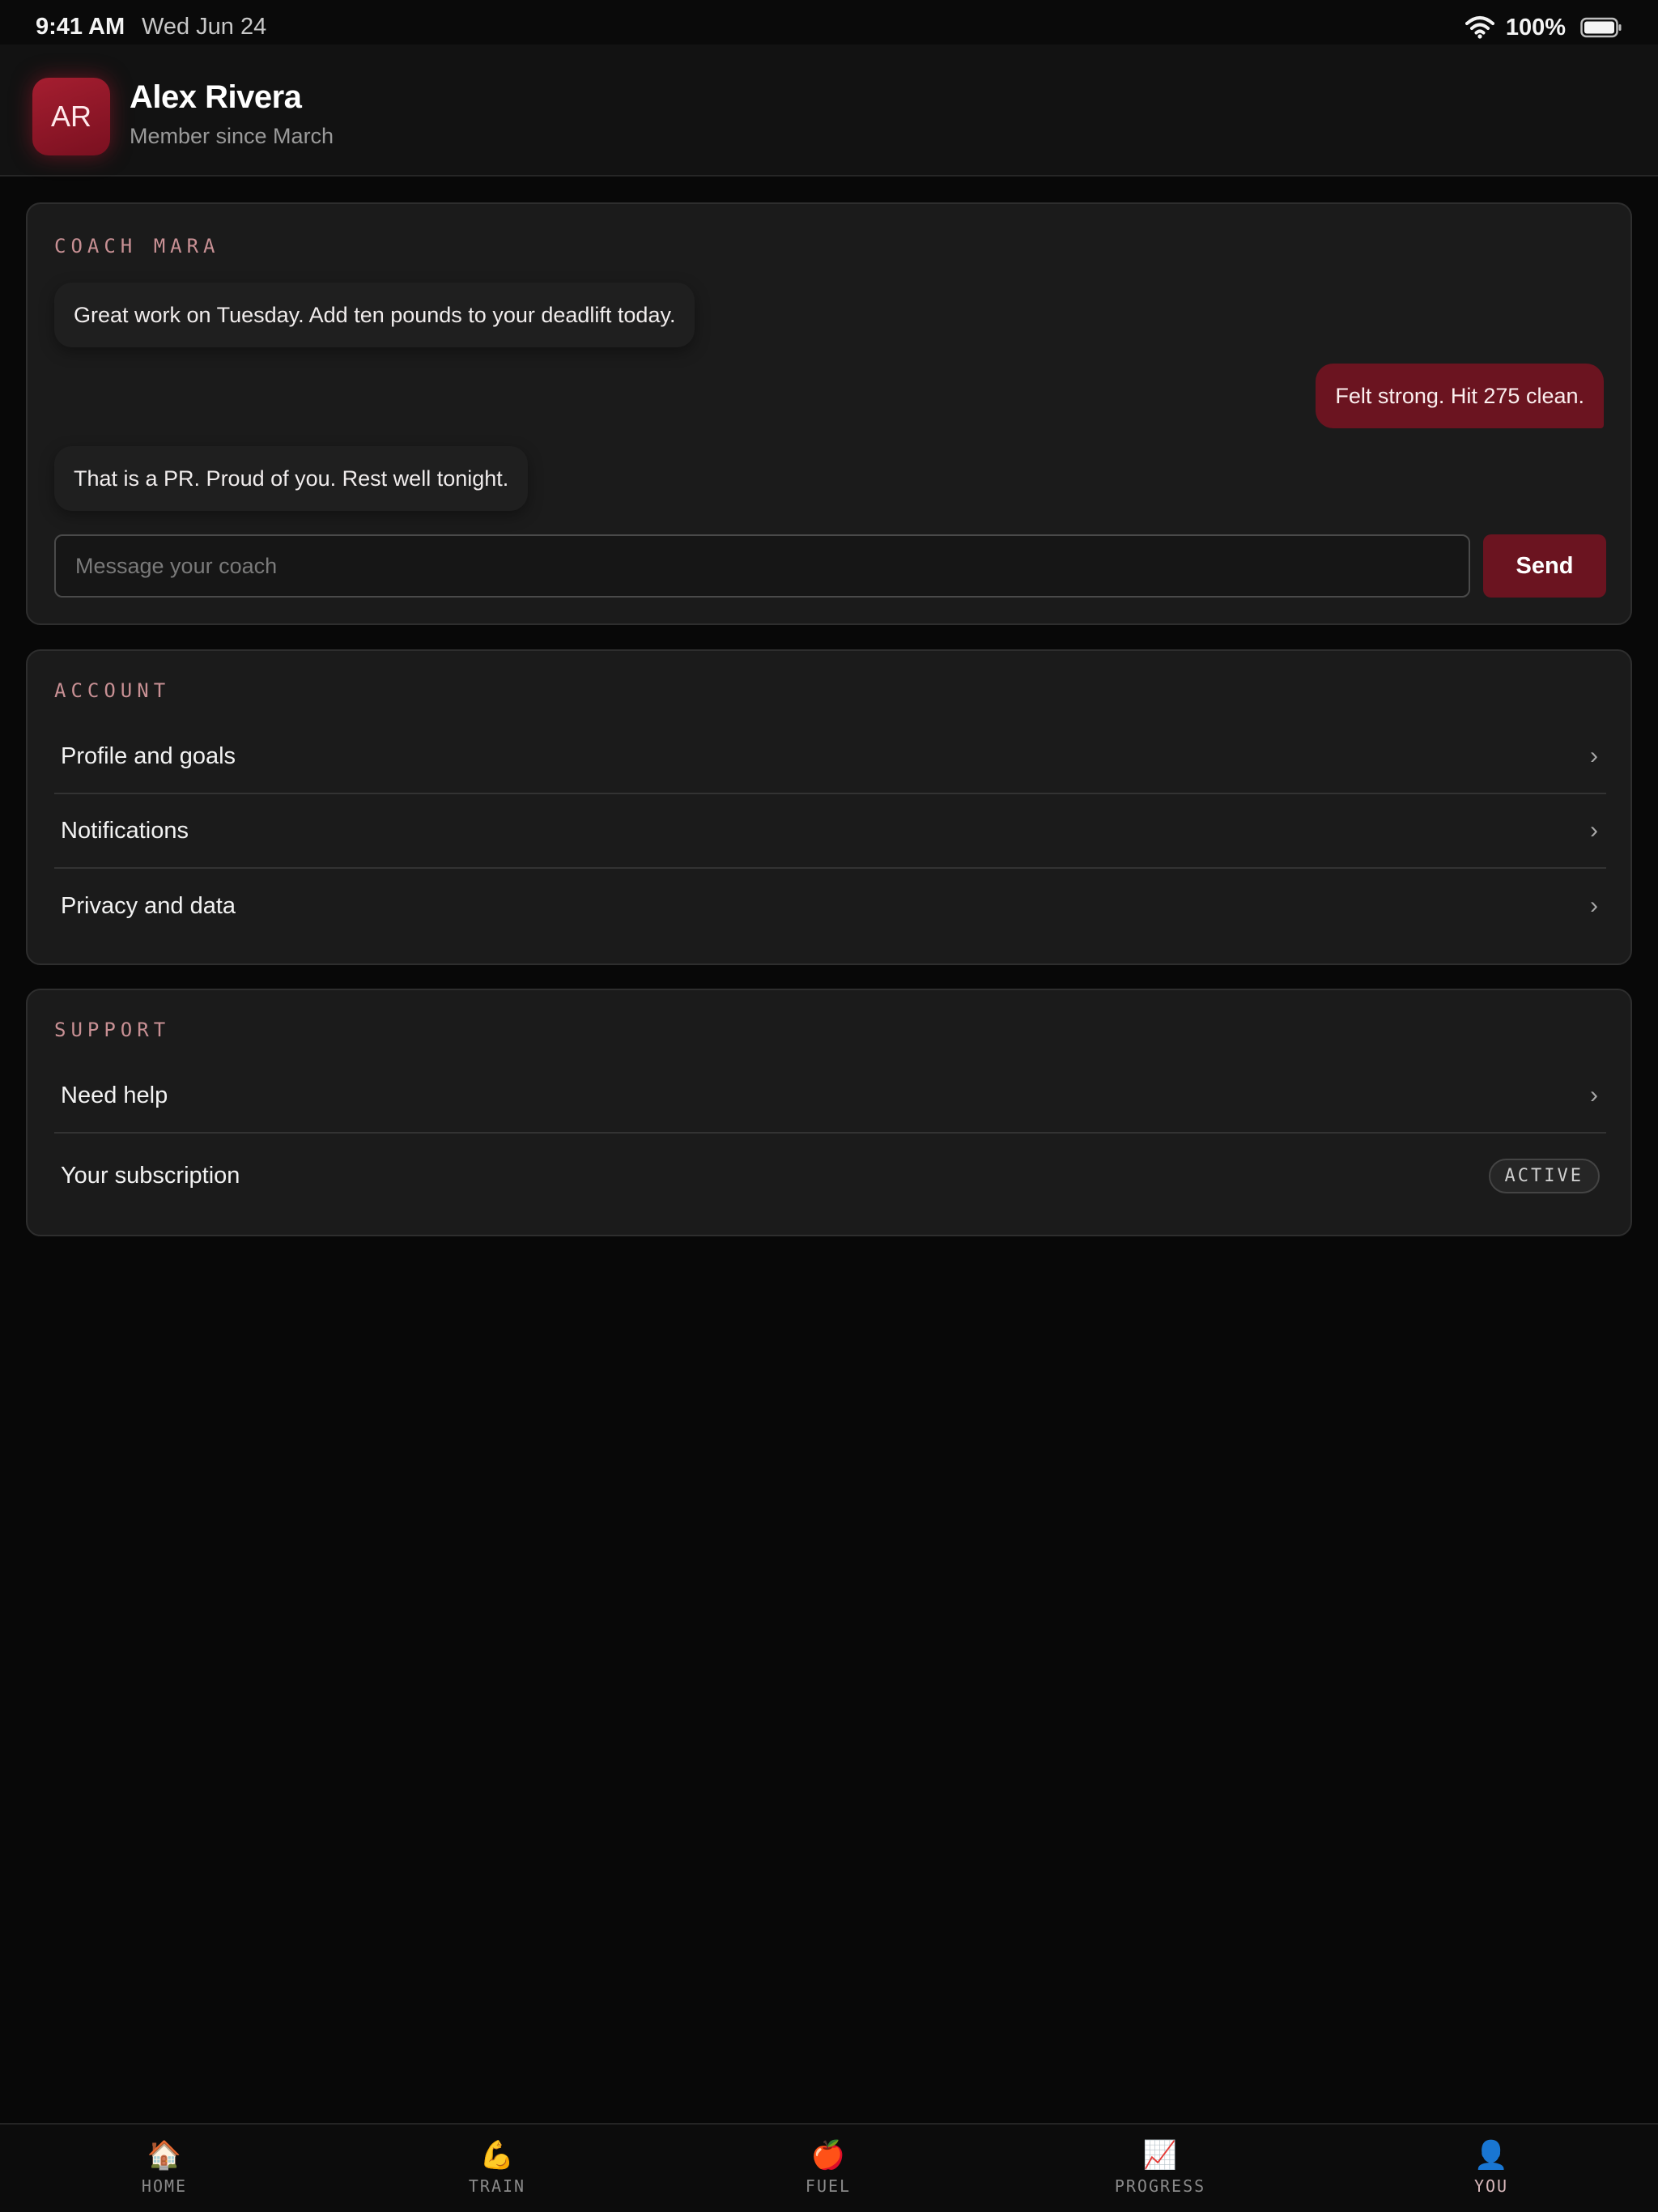 The height and width of the screenshot is (2212, 1658). I want to click on send-button: Send, so click(1544, 566).